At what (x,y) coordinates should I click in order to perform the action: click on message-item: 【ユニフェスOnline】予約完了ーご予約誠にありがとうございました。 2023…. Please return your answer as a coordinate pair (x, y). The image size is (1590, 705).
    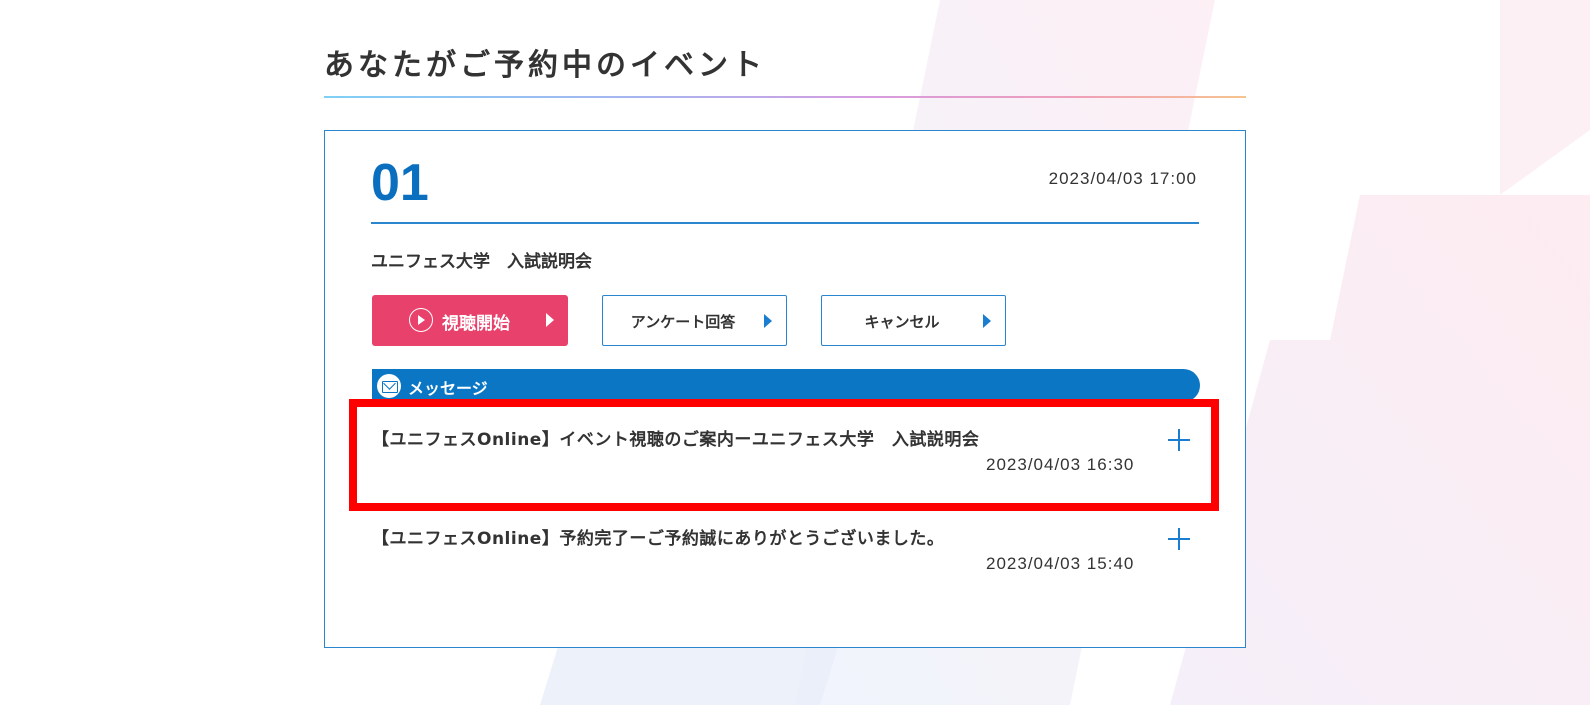
    Looking at the image, I should click on (786, 556).